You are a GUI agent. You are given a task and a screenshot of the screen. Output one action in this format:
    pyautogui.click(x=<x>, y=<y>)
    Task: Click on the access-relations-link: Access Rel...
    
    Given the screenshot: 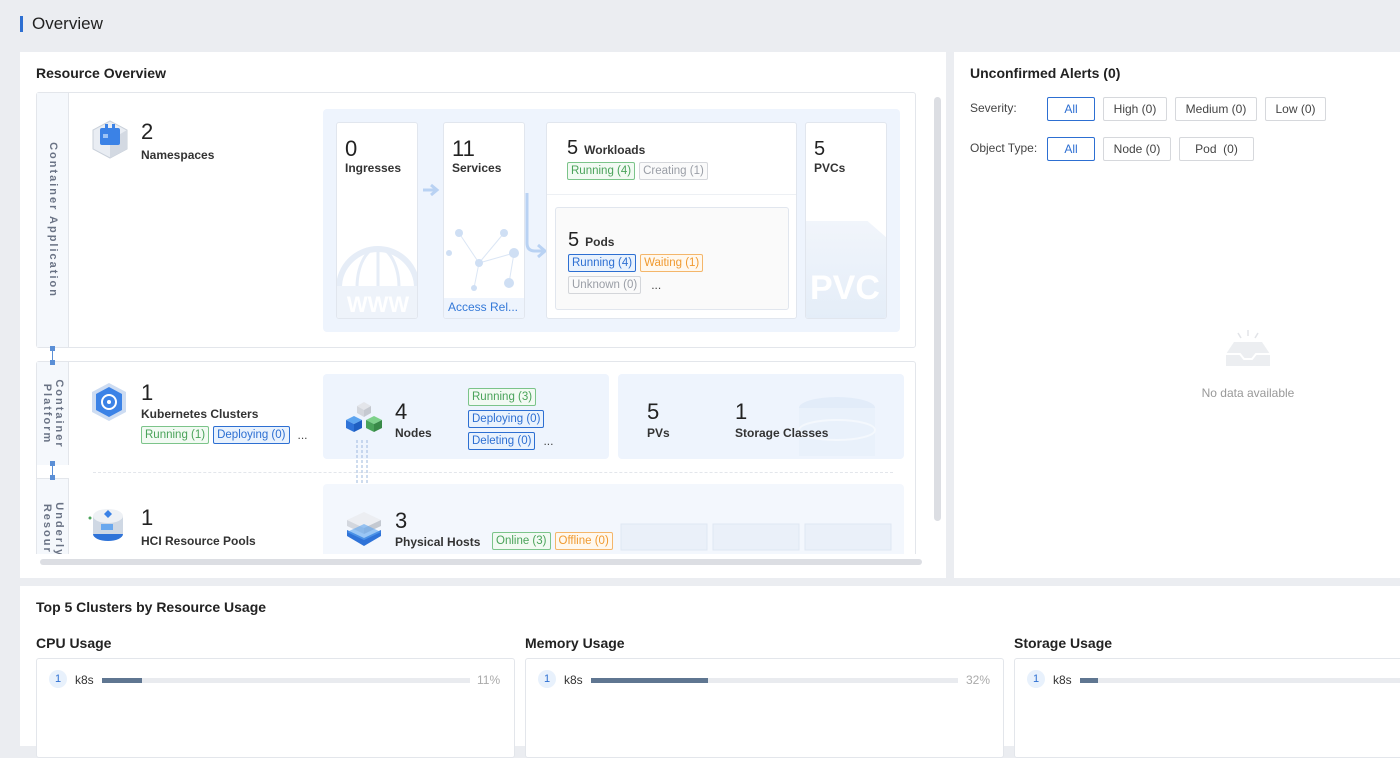 What is the action you would take?
    pyautogui.click(x=484, y=308)
    